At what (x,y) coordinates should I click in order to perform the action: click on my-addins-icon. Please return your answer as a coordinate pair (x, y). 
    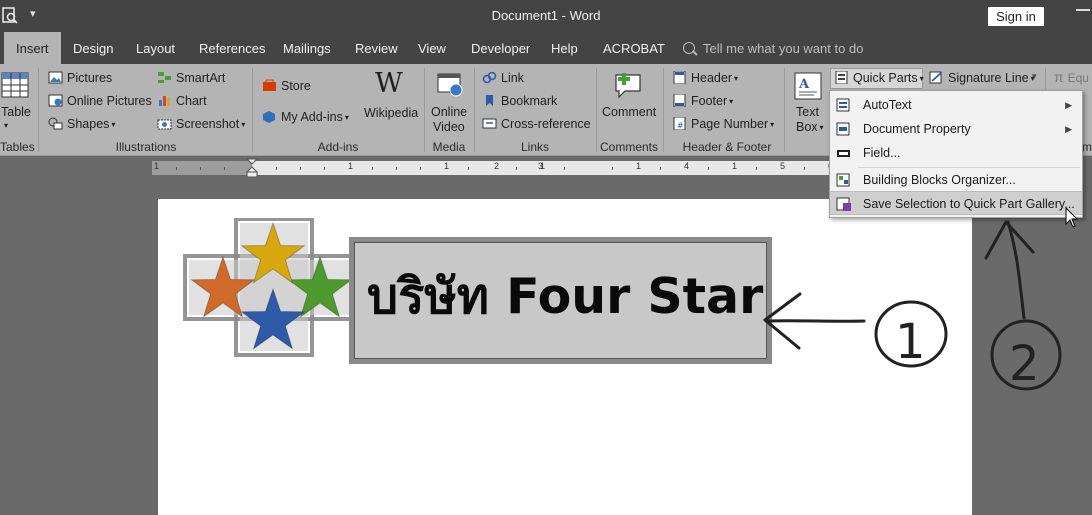
    Looking at the image, I should click on (269, 117).